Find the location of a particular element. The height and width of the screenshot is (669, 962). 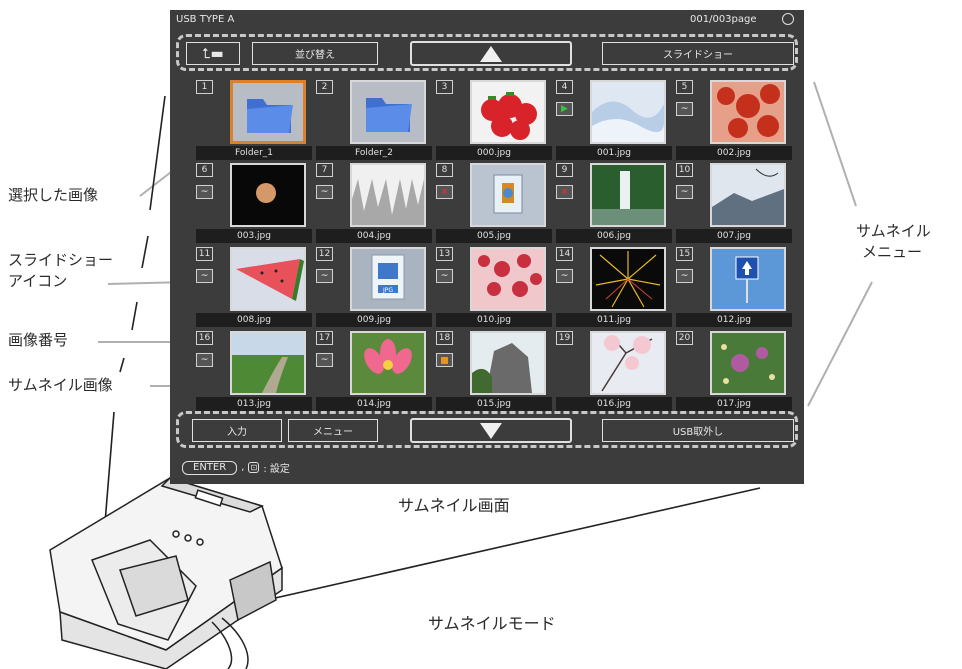

scroll-down-button is located at coordinates (491, 430).